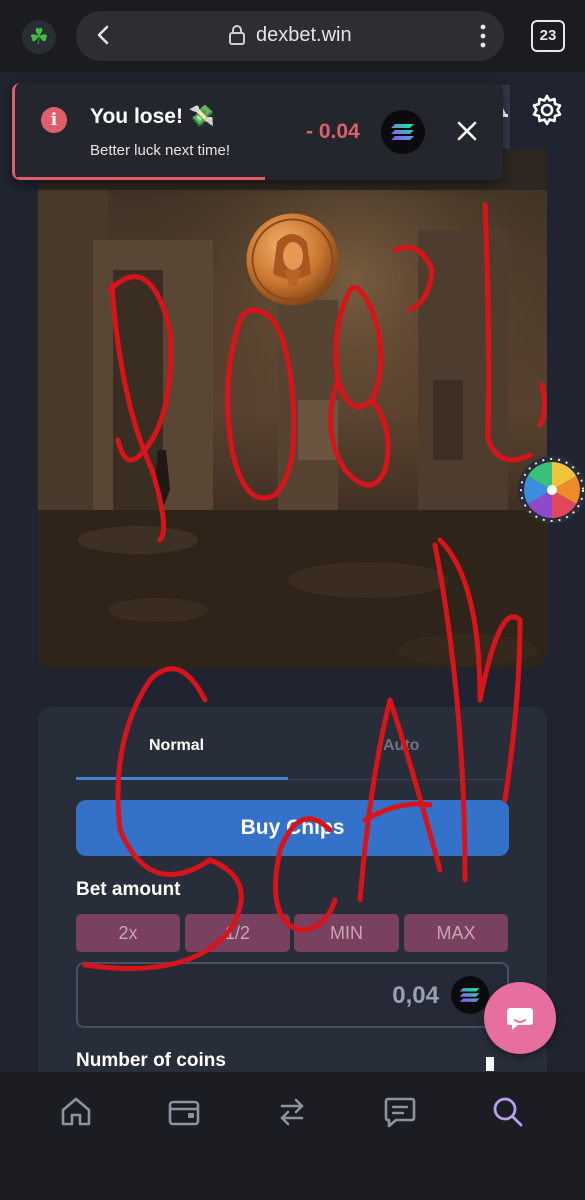 Image resolution: width=585 pixels, height=1200 pixels. What do you see at coordinates (292, 1136) in the screenshot?
I see `bottom-navigation` at bounding box center [292, 1136].